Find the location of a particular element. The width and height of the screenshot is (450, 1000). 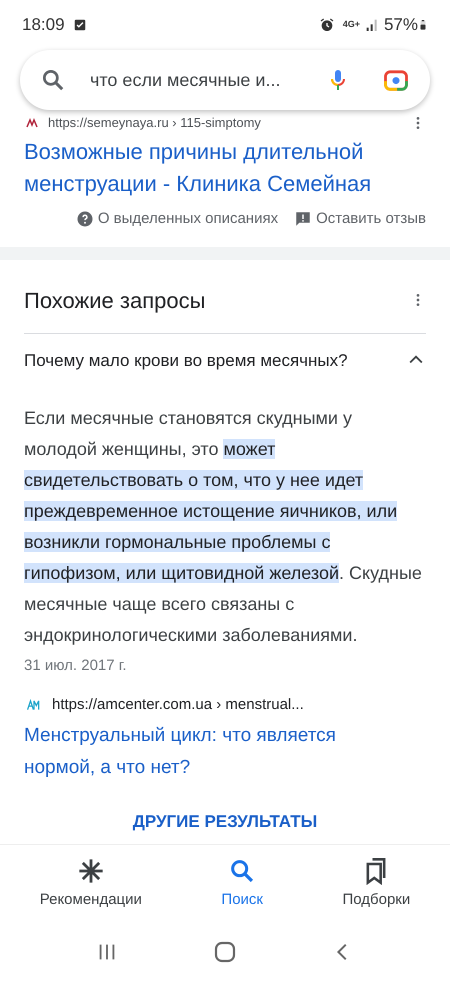

alarm-icon is located at coordinates (326, 25).